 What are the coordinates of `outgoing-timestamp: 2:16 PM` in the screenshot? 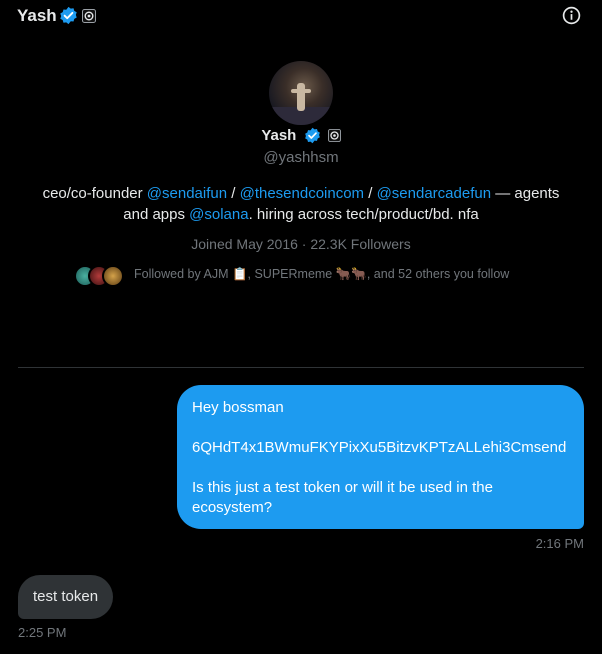 It's located at (559, 543).